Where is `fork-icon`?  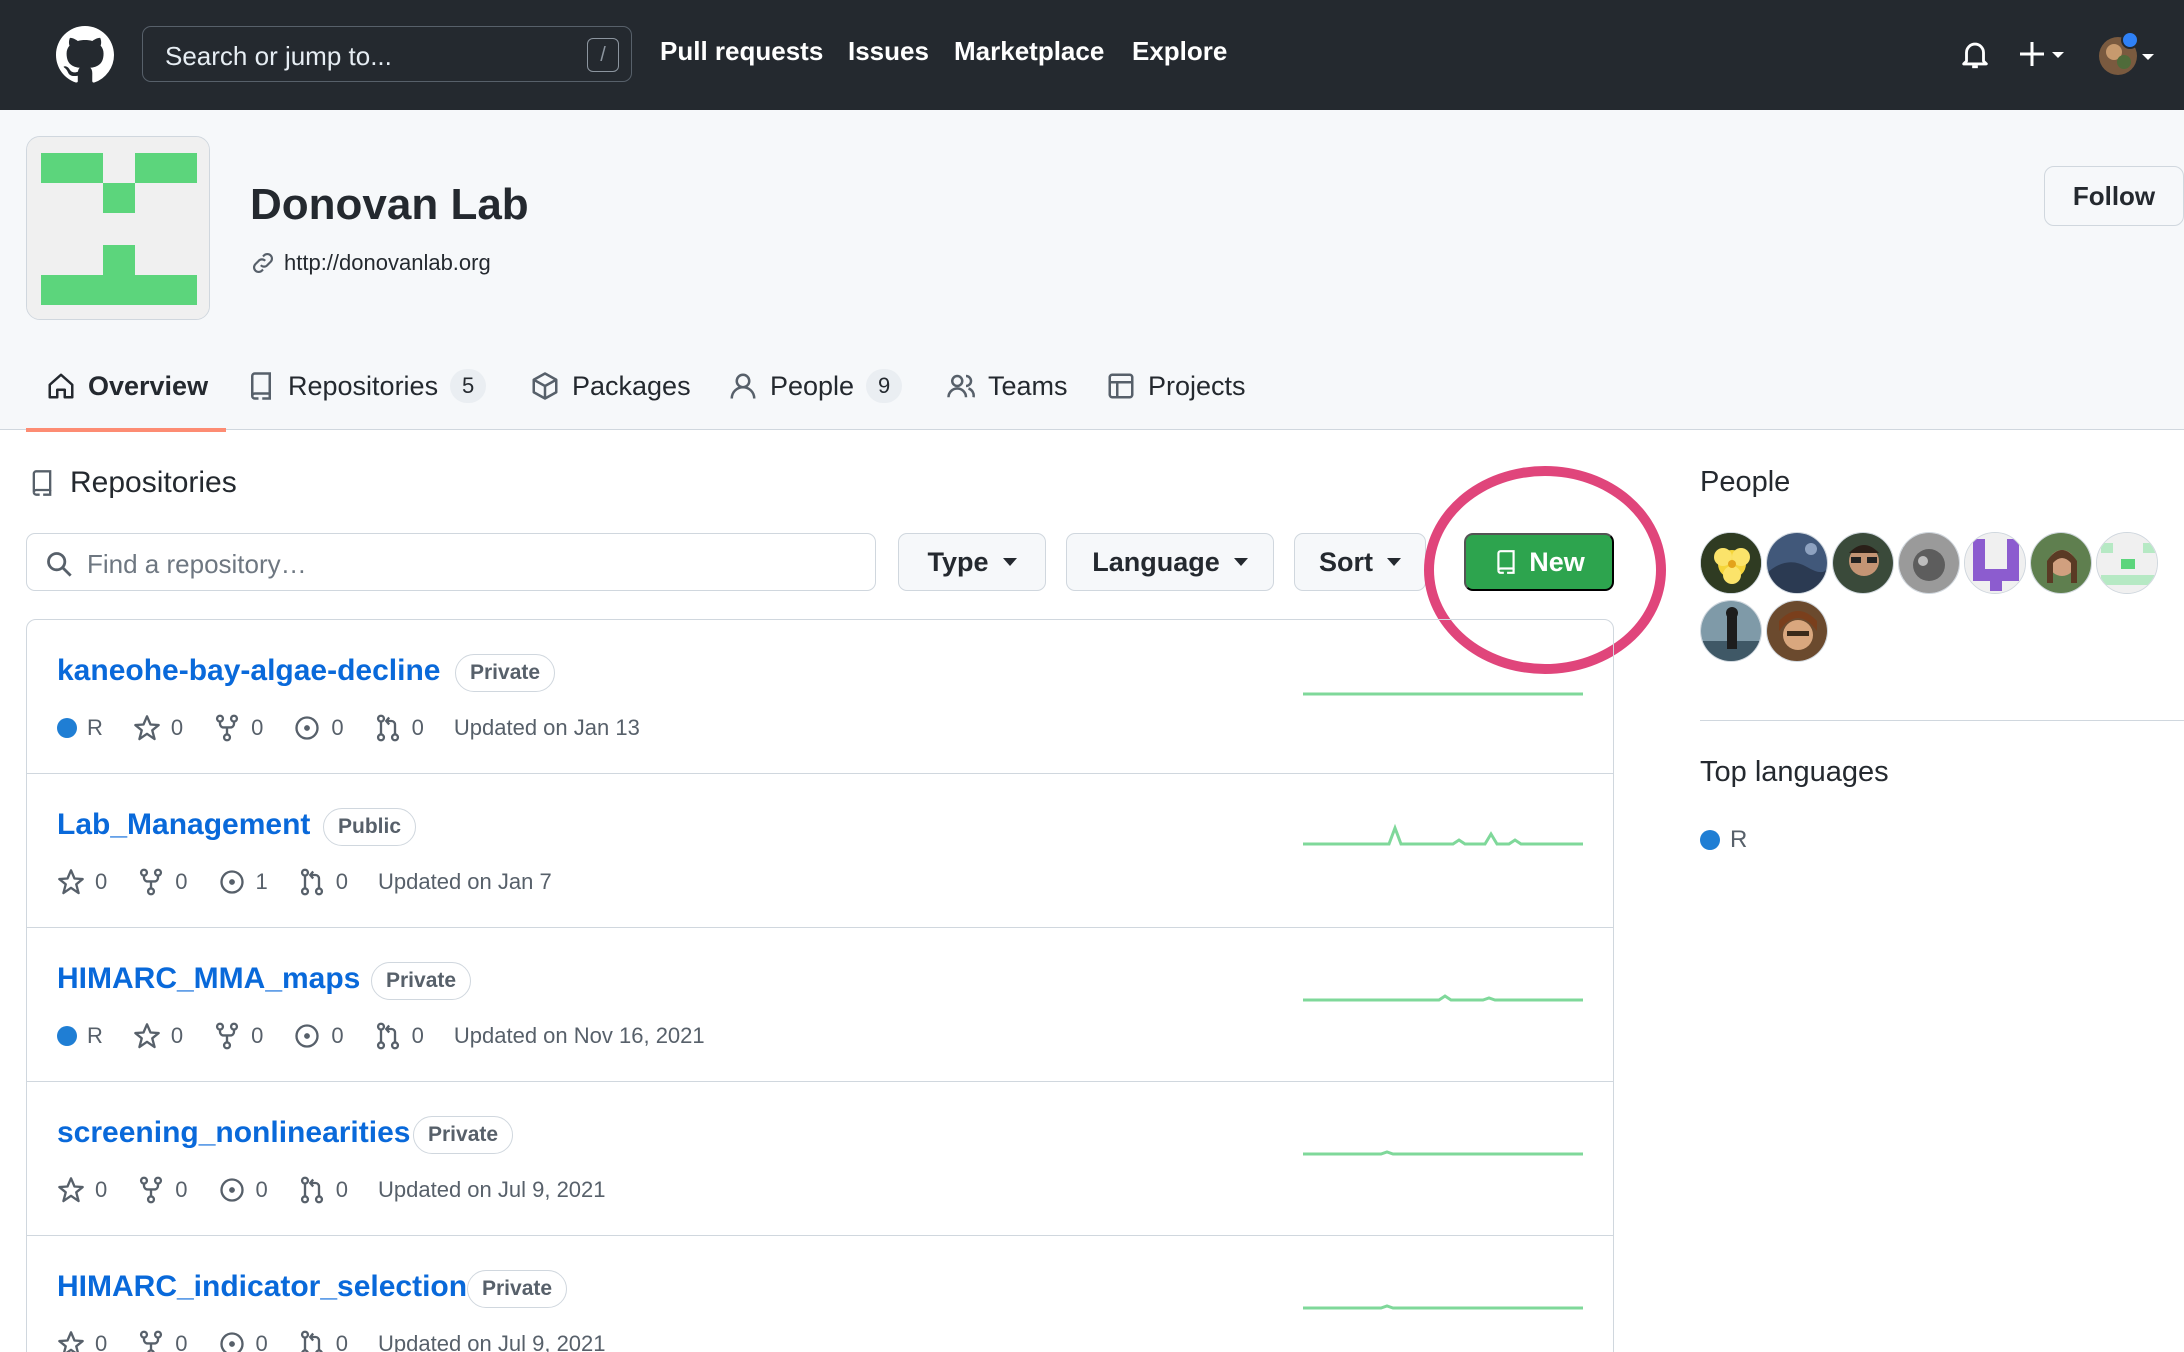 fork-icon is located at coordinates (151, 882).